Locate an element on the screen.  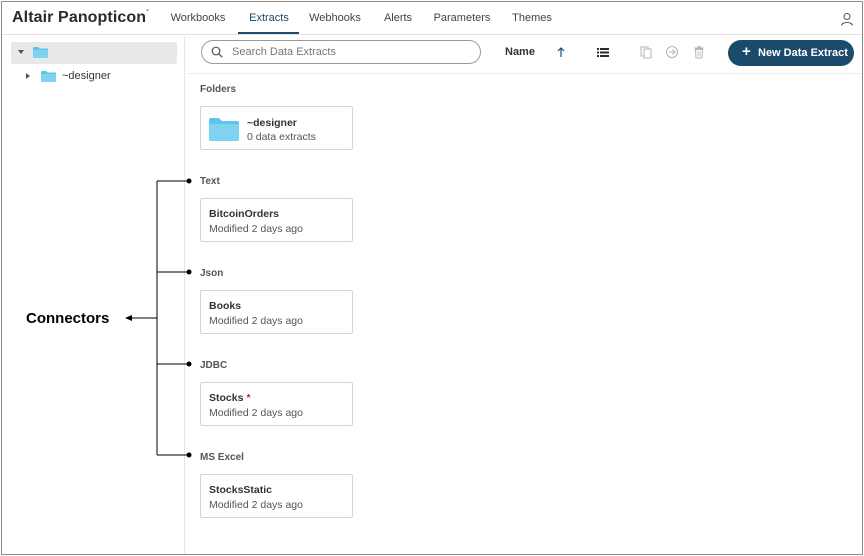
new-data-extract-label: New Data Extract is located at coordinates (803, 53).